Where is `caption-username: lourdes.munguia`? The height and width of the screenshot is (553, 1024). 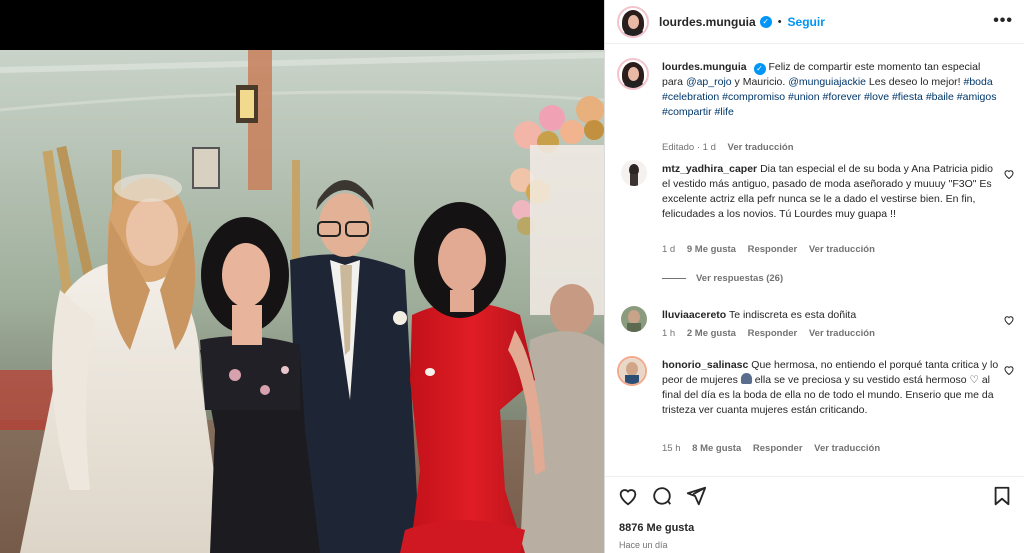
caption-username: lourdes.munguia is located at coordinates (704, 67).